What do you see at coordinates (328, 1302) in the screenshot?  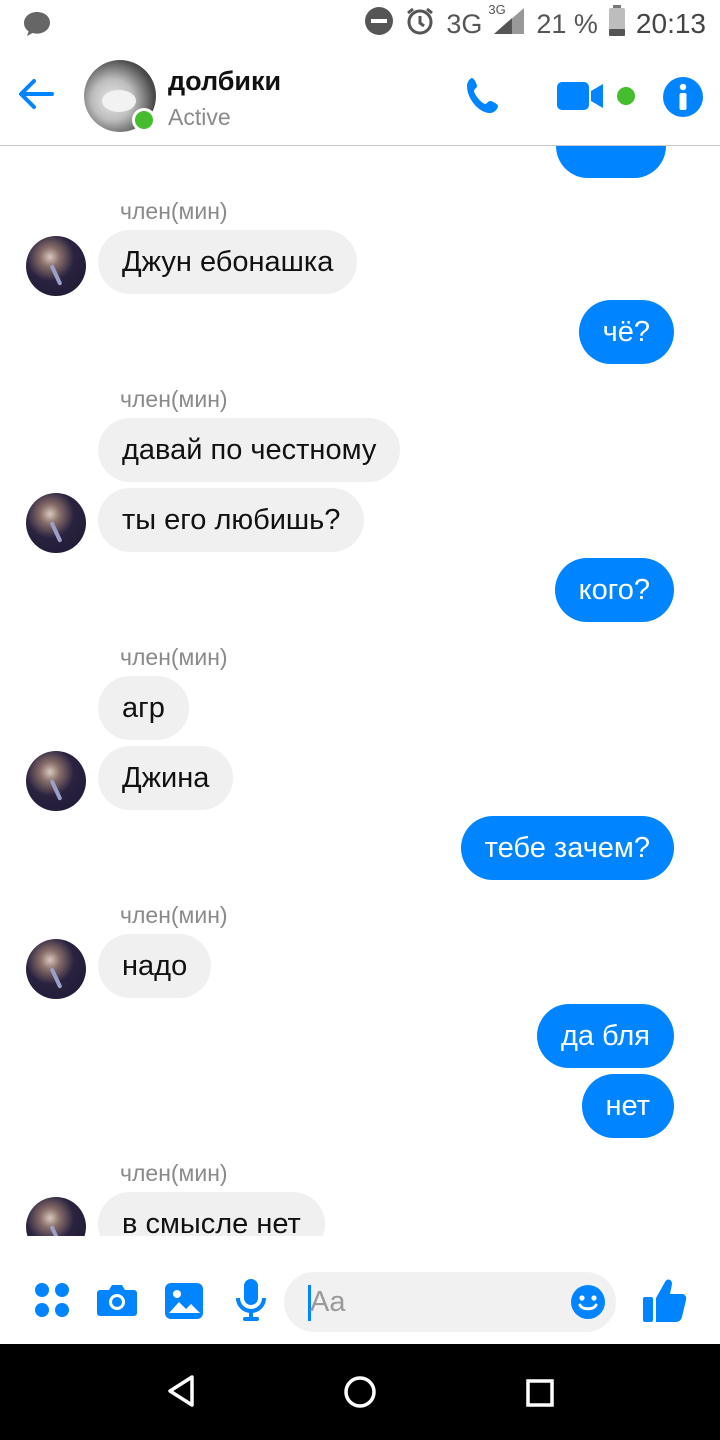 I see `message-input-placeholder: Aa` at bounding box center [328, 1302].